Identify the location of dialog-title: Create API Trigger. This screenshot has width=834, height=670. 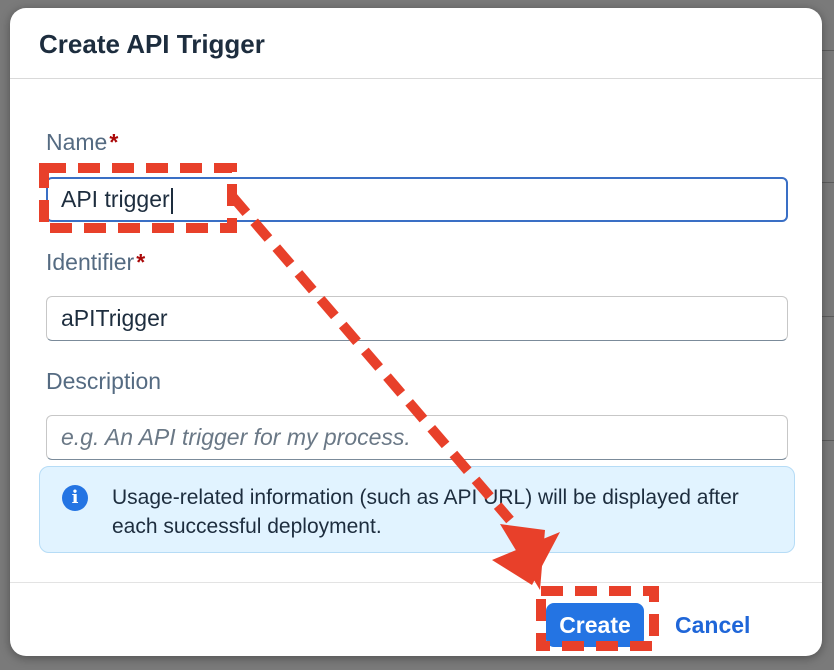
(152, 44).